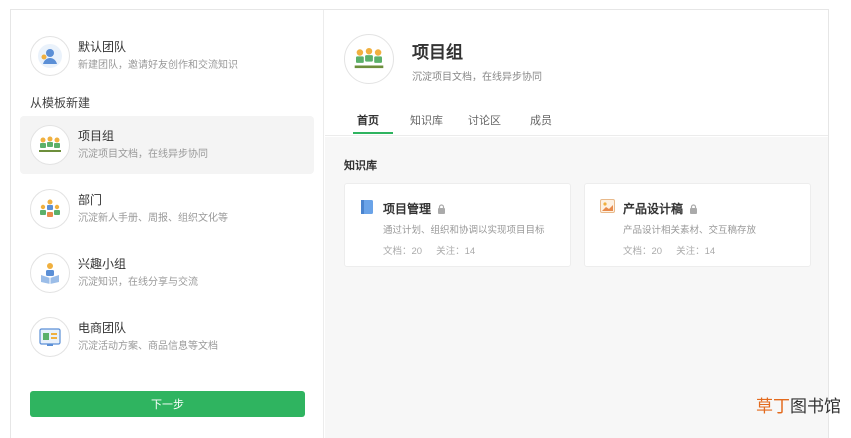 The image size is (851, 438). What do you see at coordinates (167, 56) in the screenshot?
I see `template-default-team: 默认团队 新建团队，邀请好友创作和交流知识` at bounding box center [167, 56].